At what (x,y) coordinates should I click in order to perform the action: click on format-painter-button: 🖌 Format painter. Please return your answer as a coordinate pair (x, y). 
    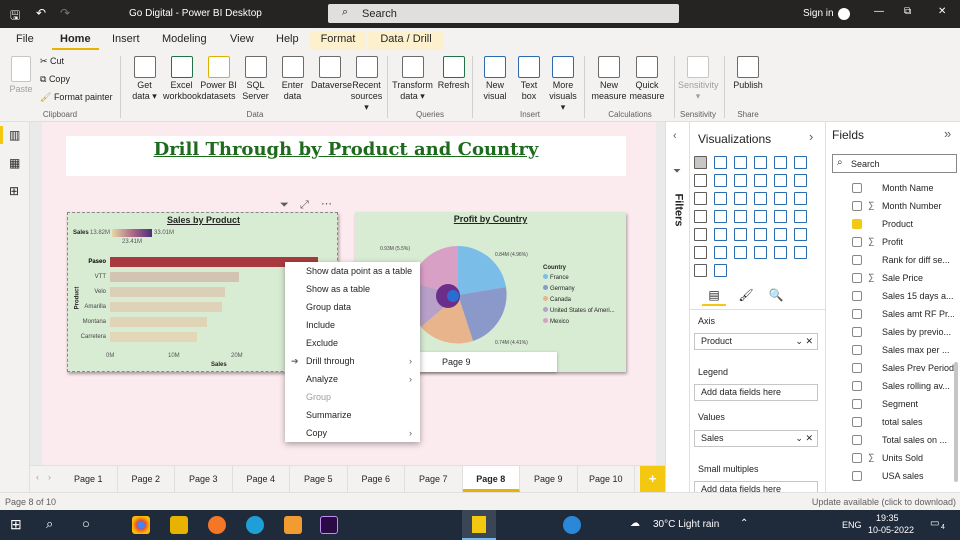
    Looking at the image, I should click on (76, 97).